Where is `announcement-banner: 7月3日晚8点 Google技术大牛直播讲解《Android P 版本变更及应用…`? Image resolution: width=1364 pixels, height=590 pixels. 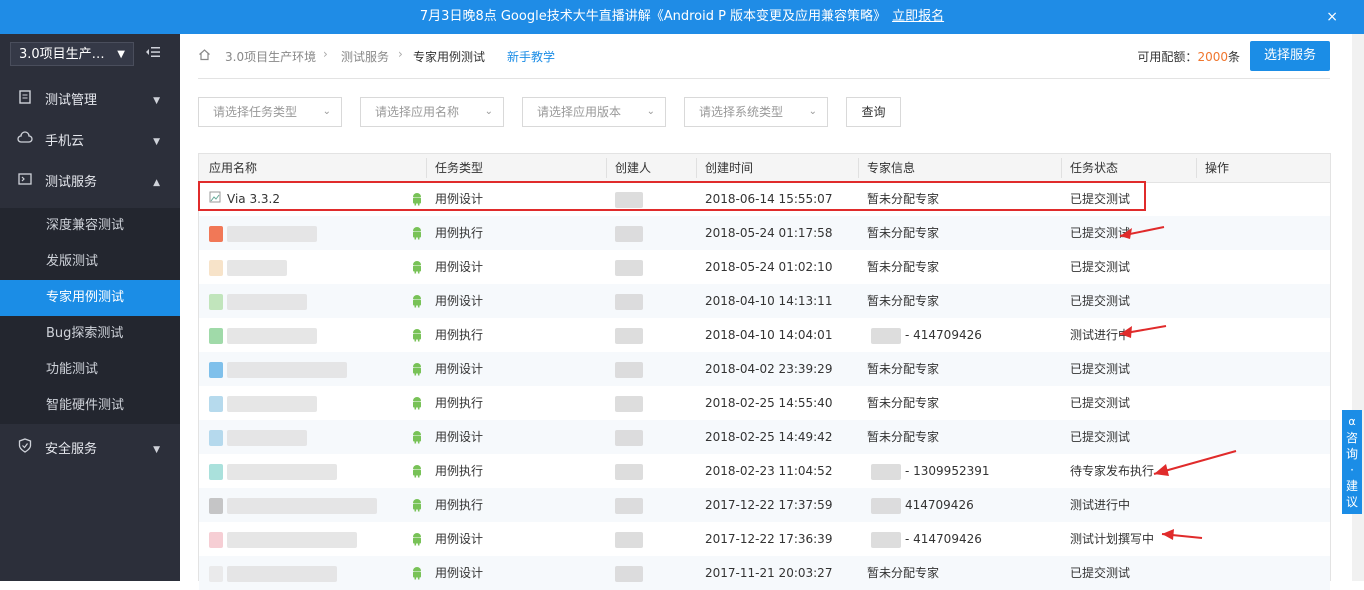
announcement-banner: 7月3日晚8点 Google技术大牛直播讲解《Android P 版本变更及应用… is located at coordinates (682, 17).